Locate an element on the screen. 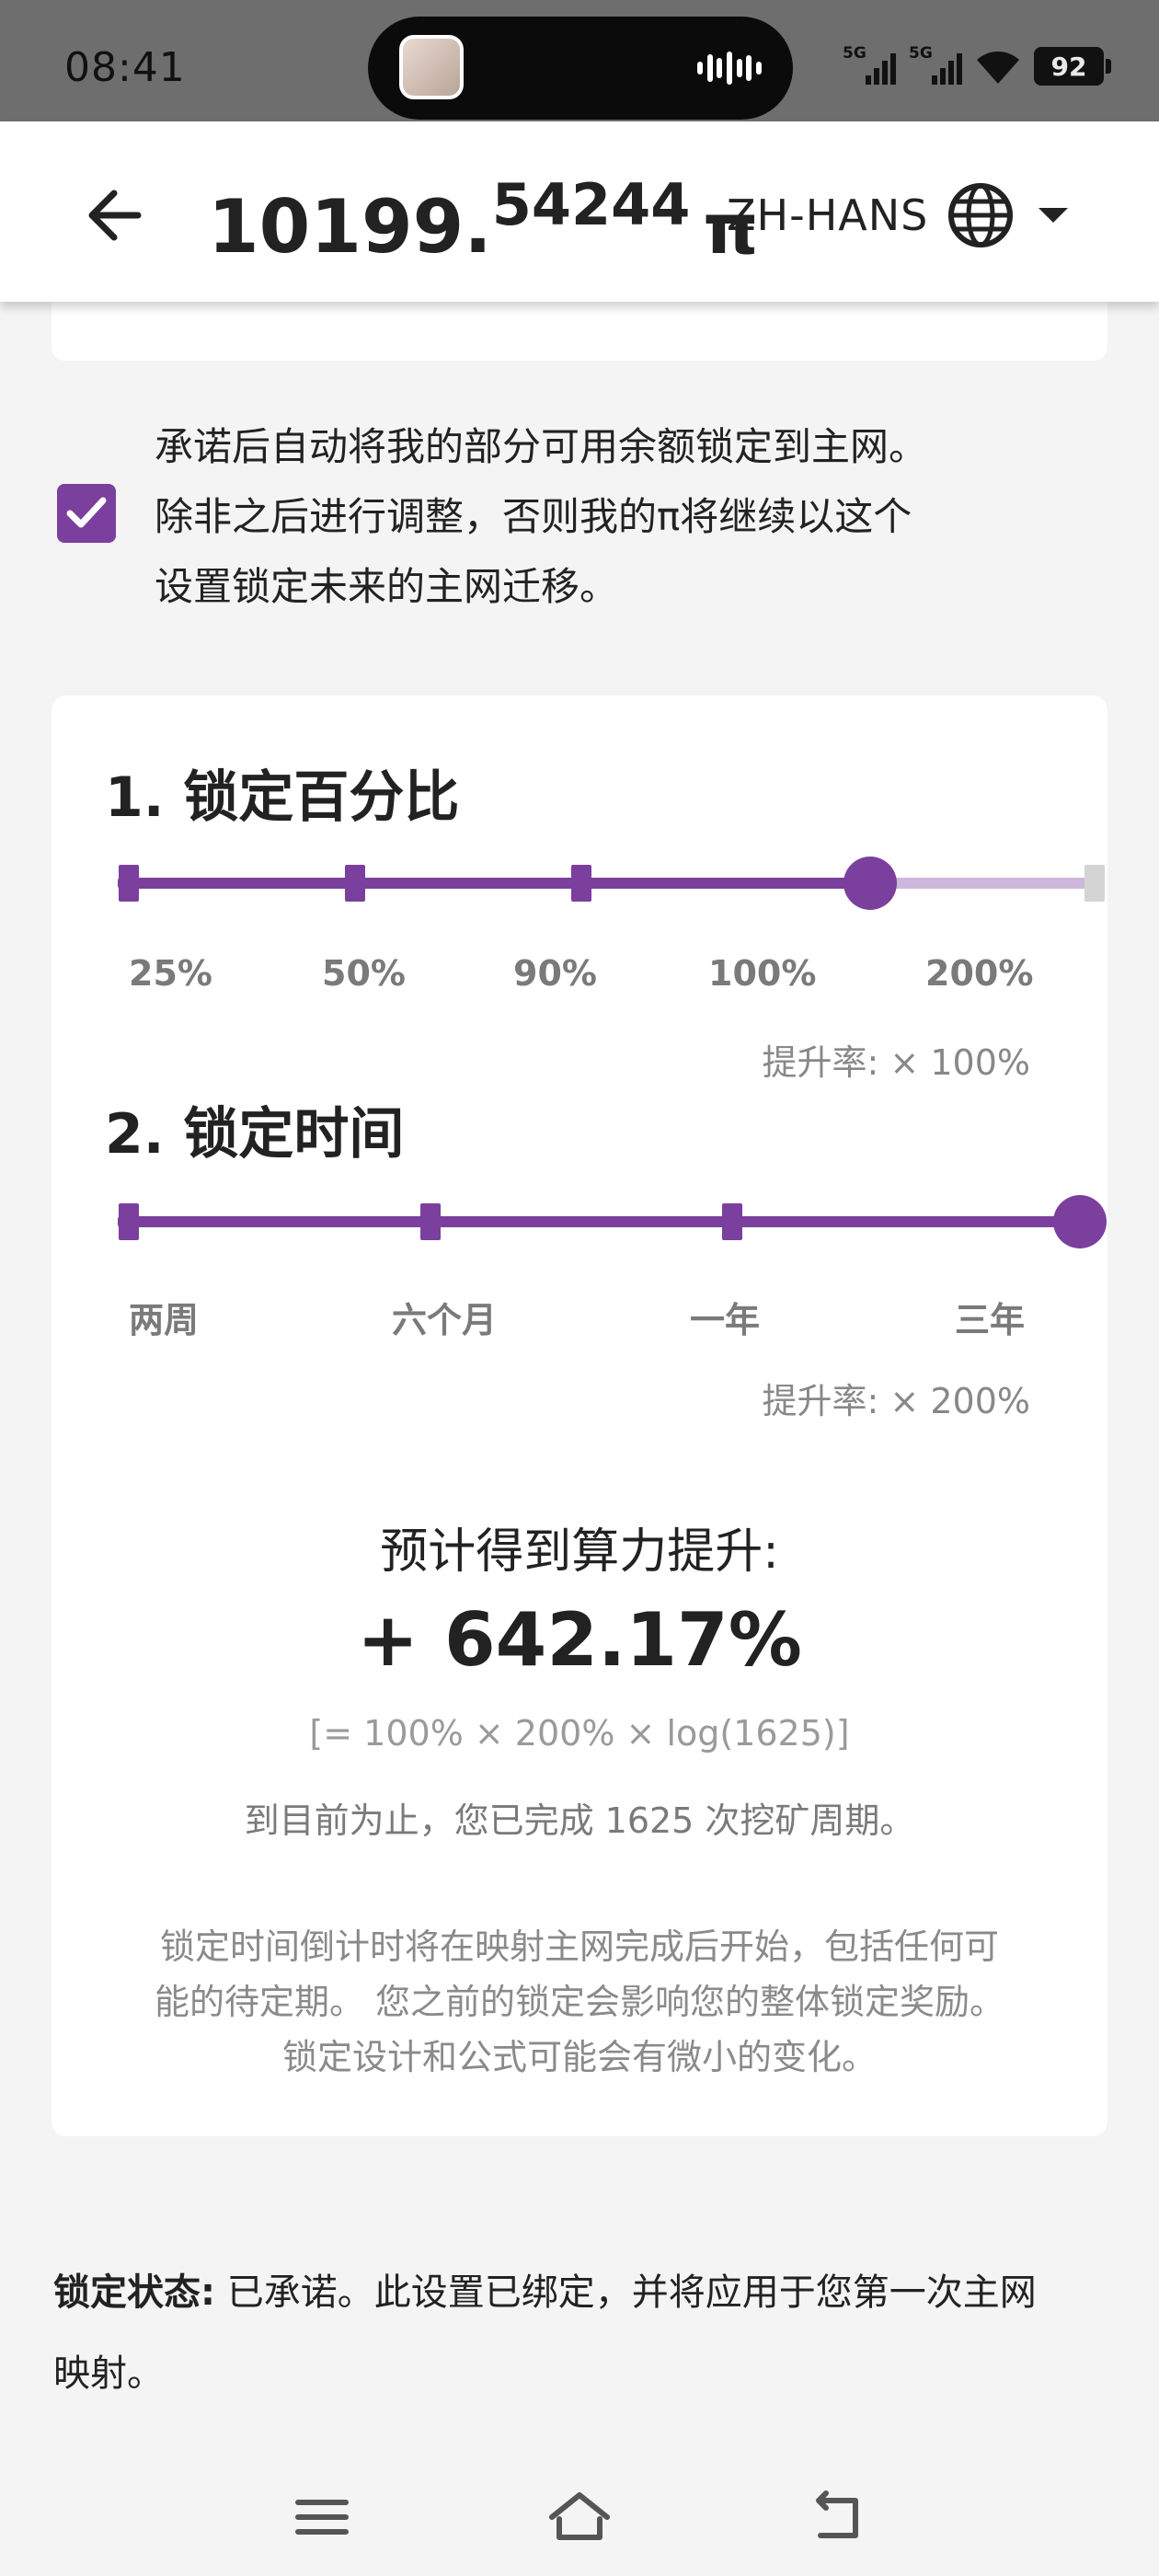 This screenshot has width=1159, height=2576. pi-balance: 10199. 54244 π is located at coordinates (483, 218).